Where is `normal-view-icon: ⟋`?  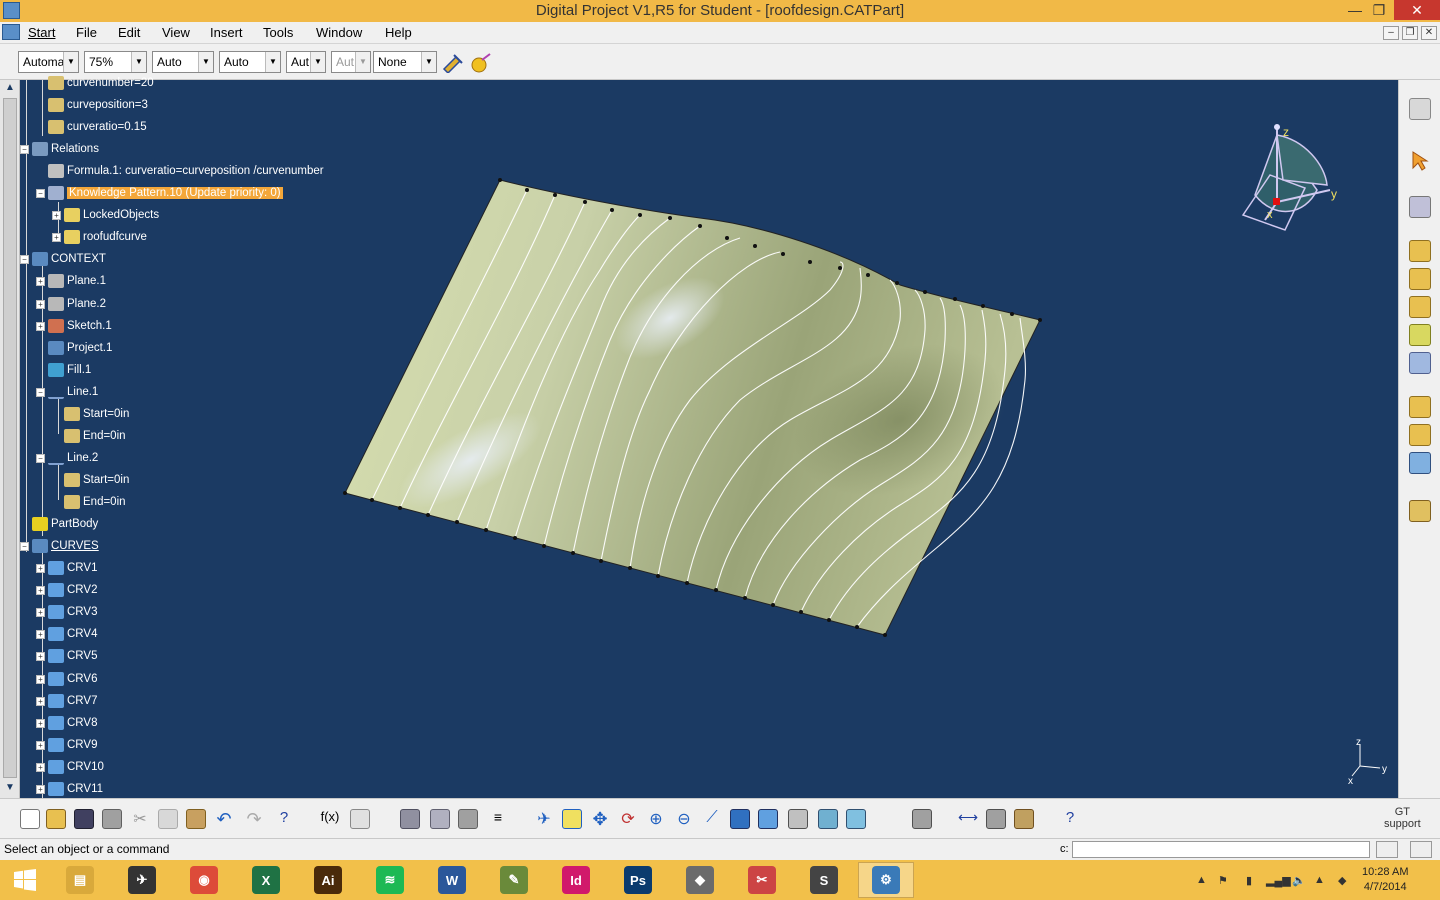 normal-view-icon: ⟋ is located at coordinates (712, 819).